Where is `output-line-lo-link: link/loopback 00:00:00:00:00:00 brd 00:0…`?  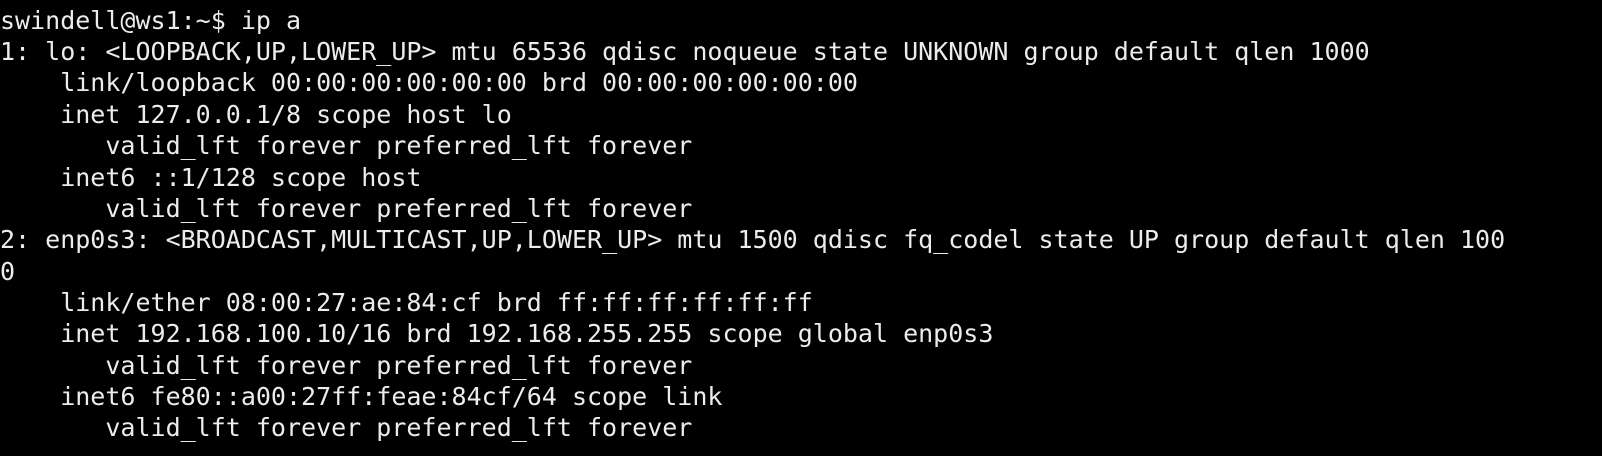 output-line-lo-link: link/loopback 00:00:00:00:00:00 brd 00:0… is located at coordinates (429, 82).